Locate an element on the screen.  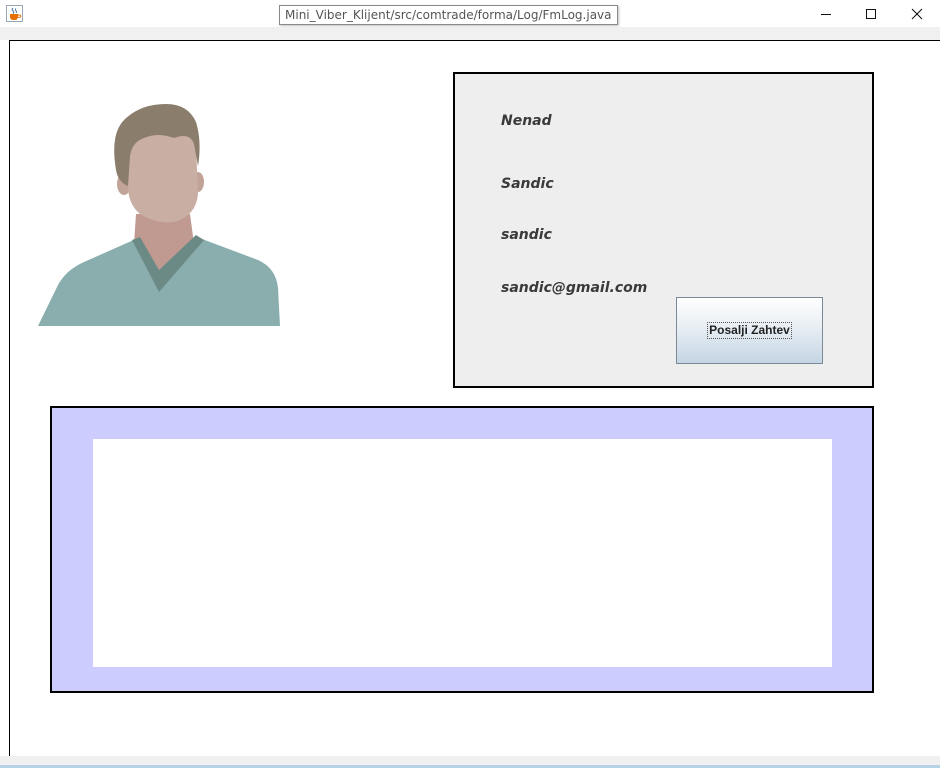
minimize-icon is located at coordinates (826, 14).